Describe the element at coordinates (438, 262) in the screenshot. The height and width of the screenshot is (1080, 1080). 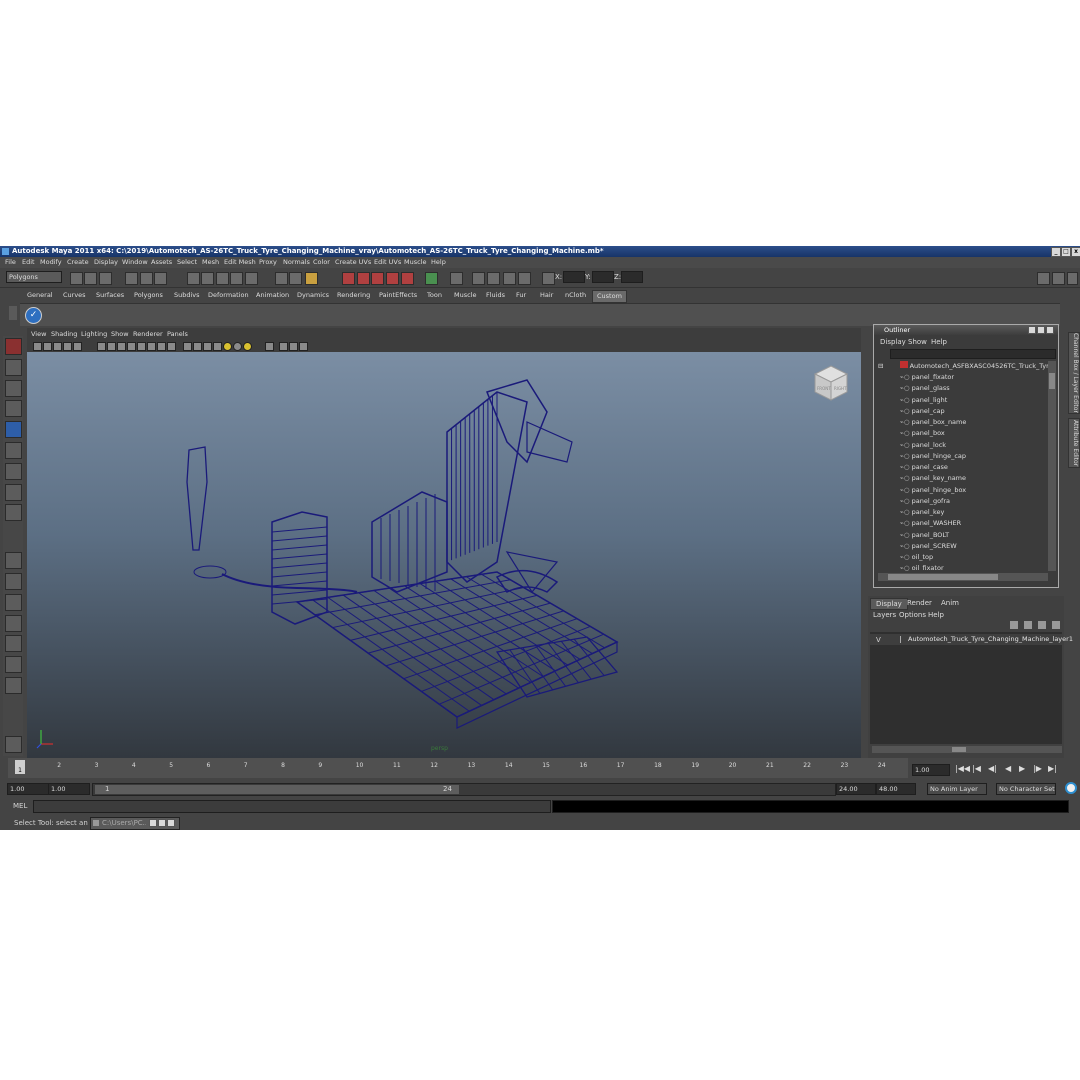
I see `menu-help: Help` at that location.